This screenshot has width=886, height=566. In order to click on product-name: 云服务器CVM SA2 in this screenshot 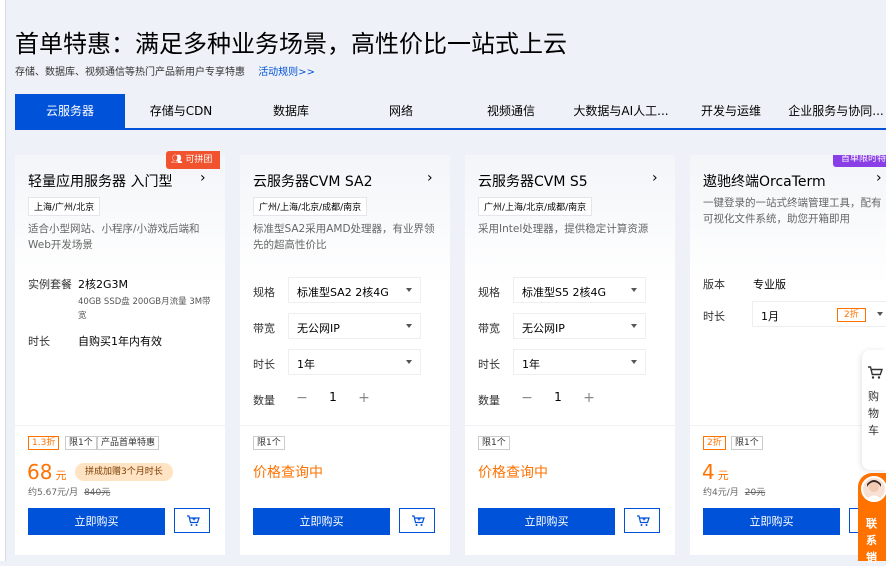, I will do `click(313, 181)`.